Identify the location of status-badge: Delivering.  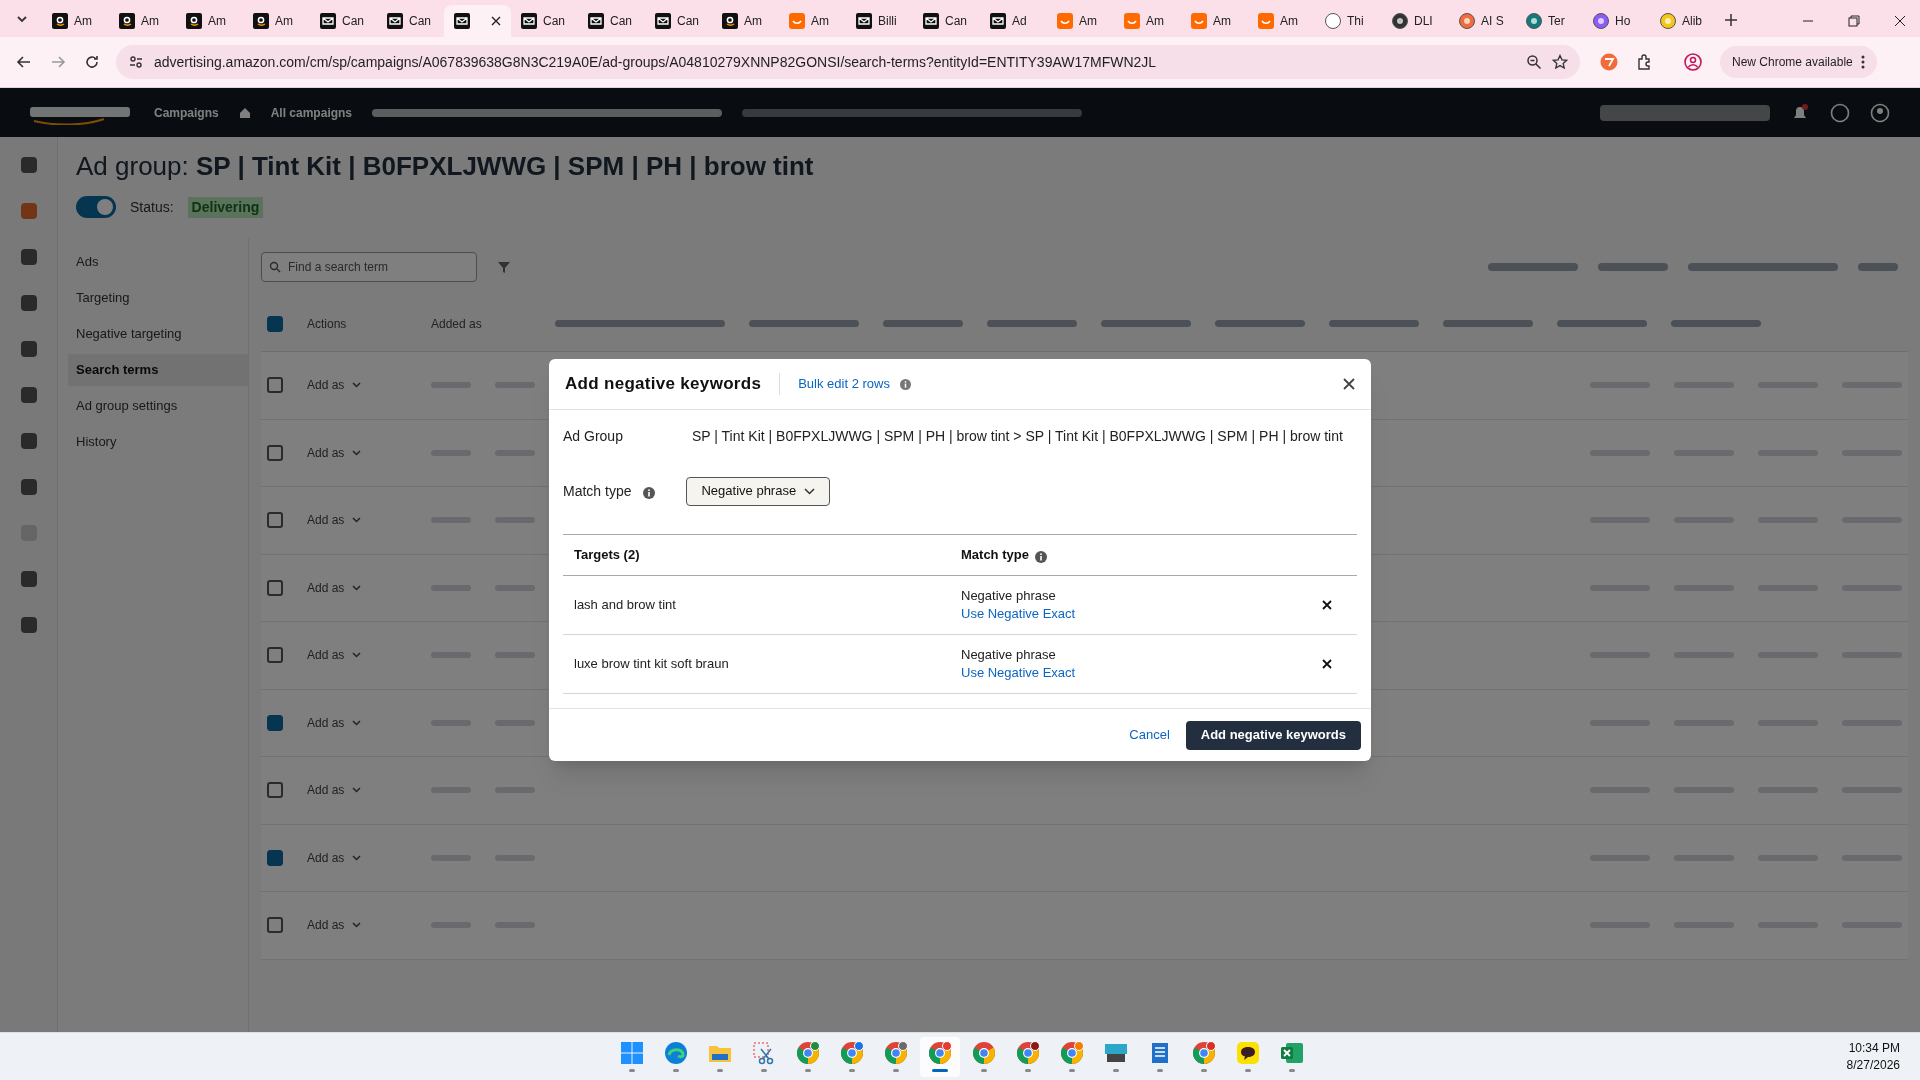
(225, 207).